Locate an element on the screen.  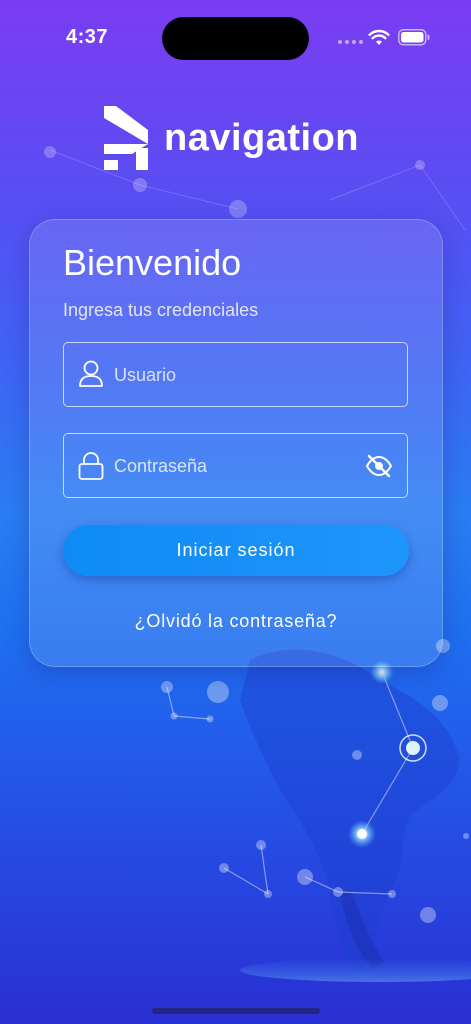
wifi-icon is located at coordinates (379, 37).